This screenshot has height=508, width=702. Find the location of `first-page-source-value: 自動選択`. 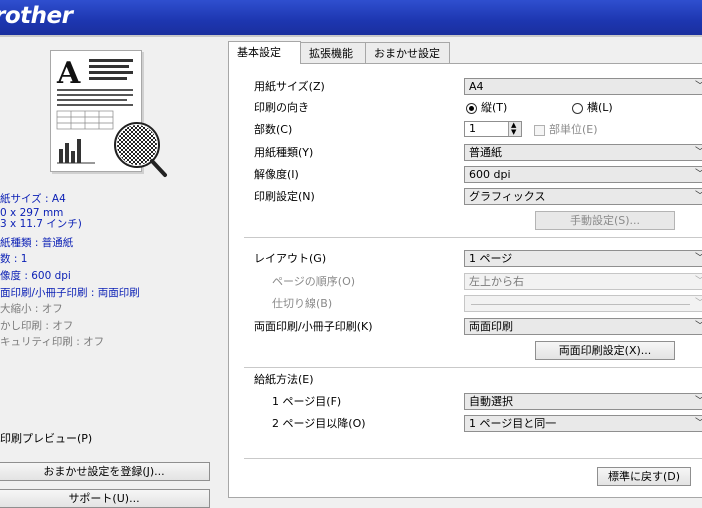

first-page-source-value: 自動選択 is located at coordinates (491, 401).